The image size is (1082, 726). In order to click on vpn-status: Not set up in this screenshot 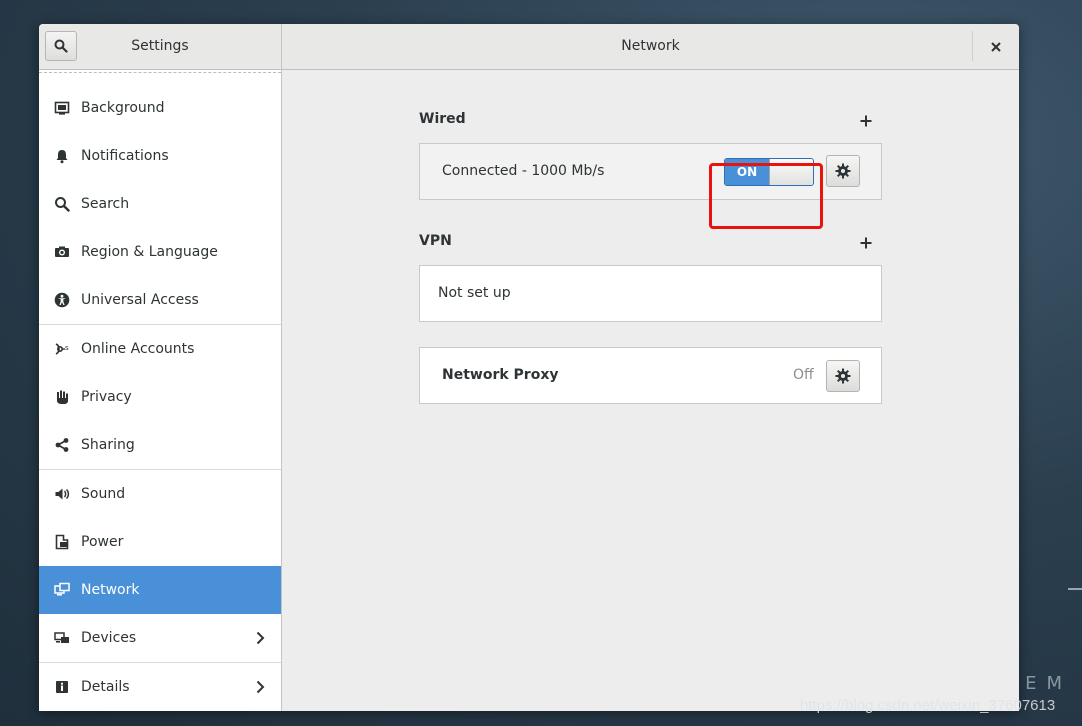, I will do `click(474, 293)`.